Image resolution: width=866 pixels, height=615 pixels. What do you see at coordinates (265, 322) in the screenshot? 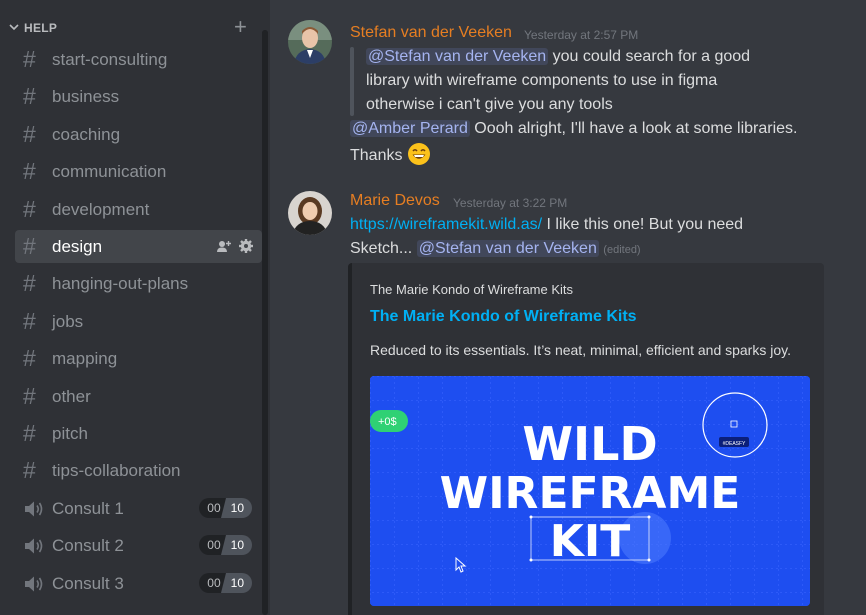
I see `sidebar-scrollbar` at bounding box center [265, 322].